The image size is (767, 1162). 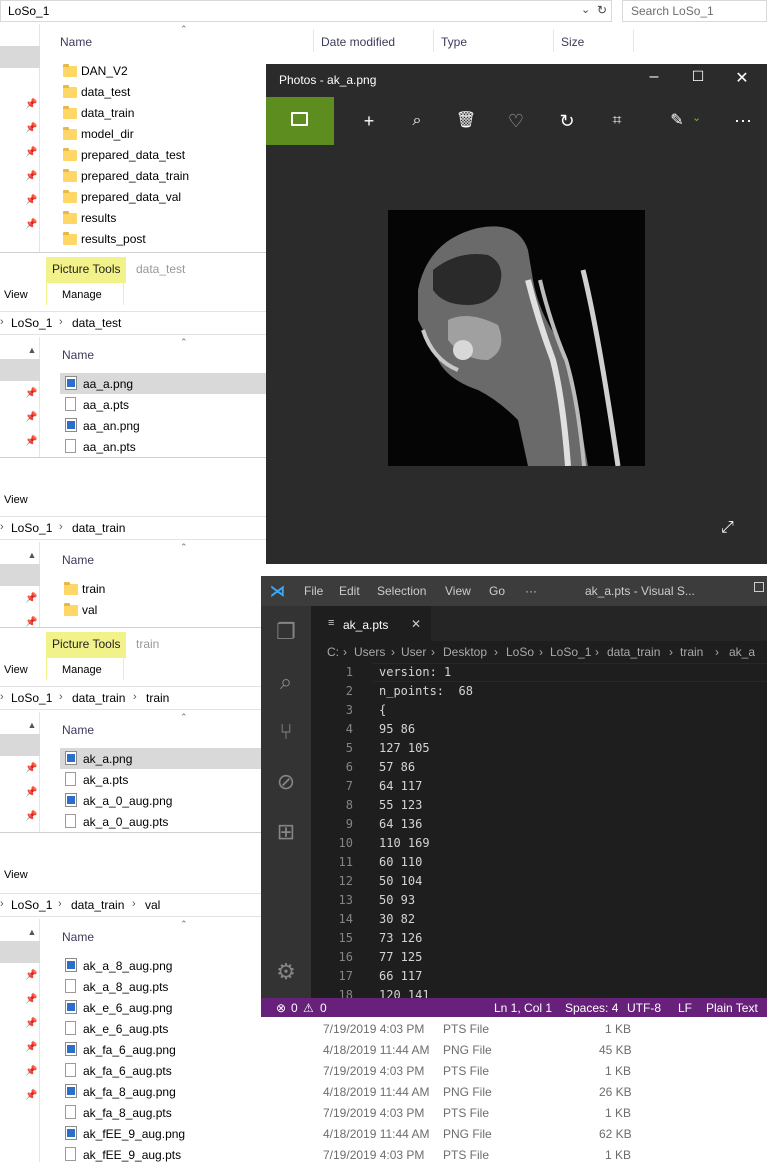 What do you see at coordinates (696, 117) in the screenshot?
I see `chevron-down-icon: ⌄` at bounding box center [696, 117].